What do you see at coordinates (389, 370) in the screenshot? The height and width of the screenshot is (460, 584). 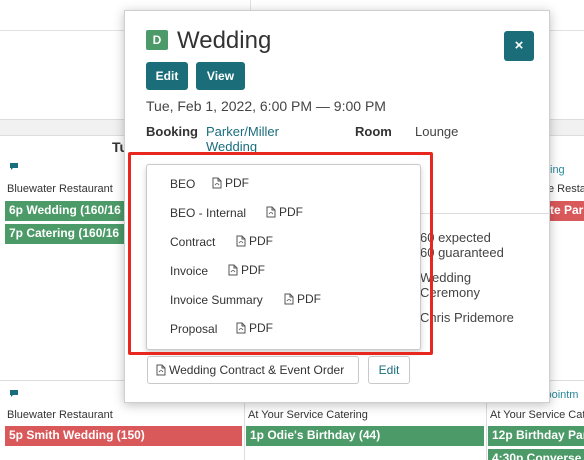 I see `edit-contract-button: Edit` at bounding box center [389, 370].